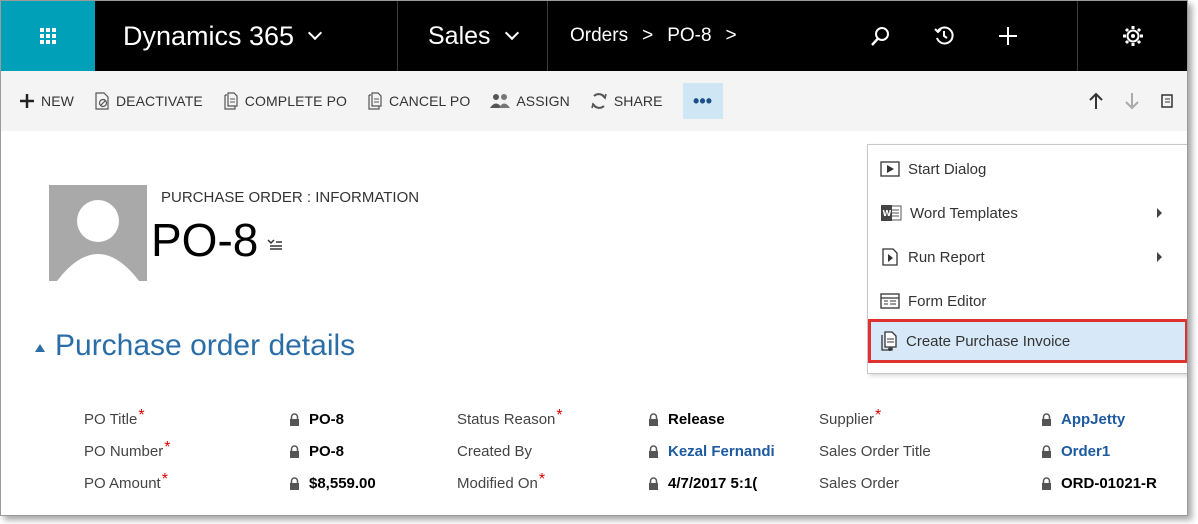 The height and width of the screenshot is (524, 1198). What do you see at coordinates (1075, 451) in the screenshot?
I see `field-value-sales-order-title: Order1` at bounding box center [1075, 451].